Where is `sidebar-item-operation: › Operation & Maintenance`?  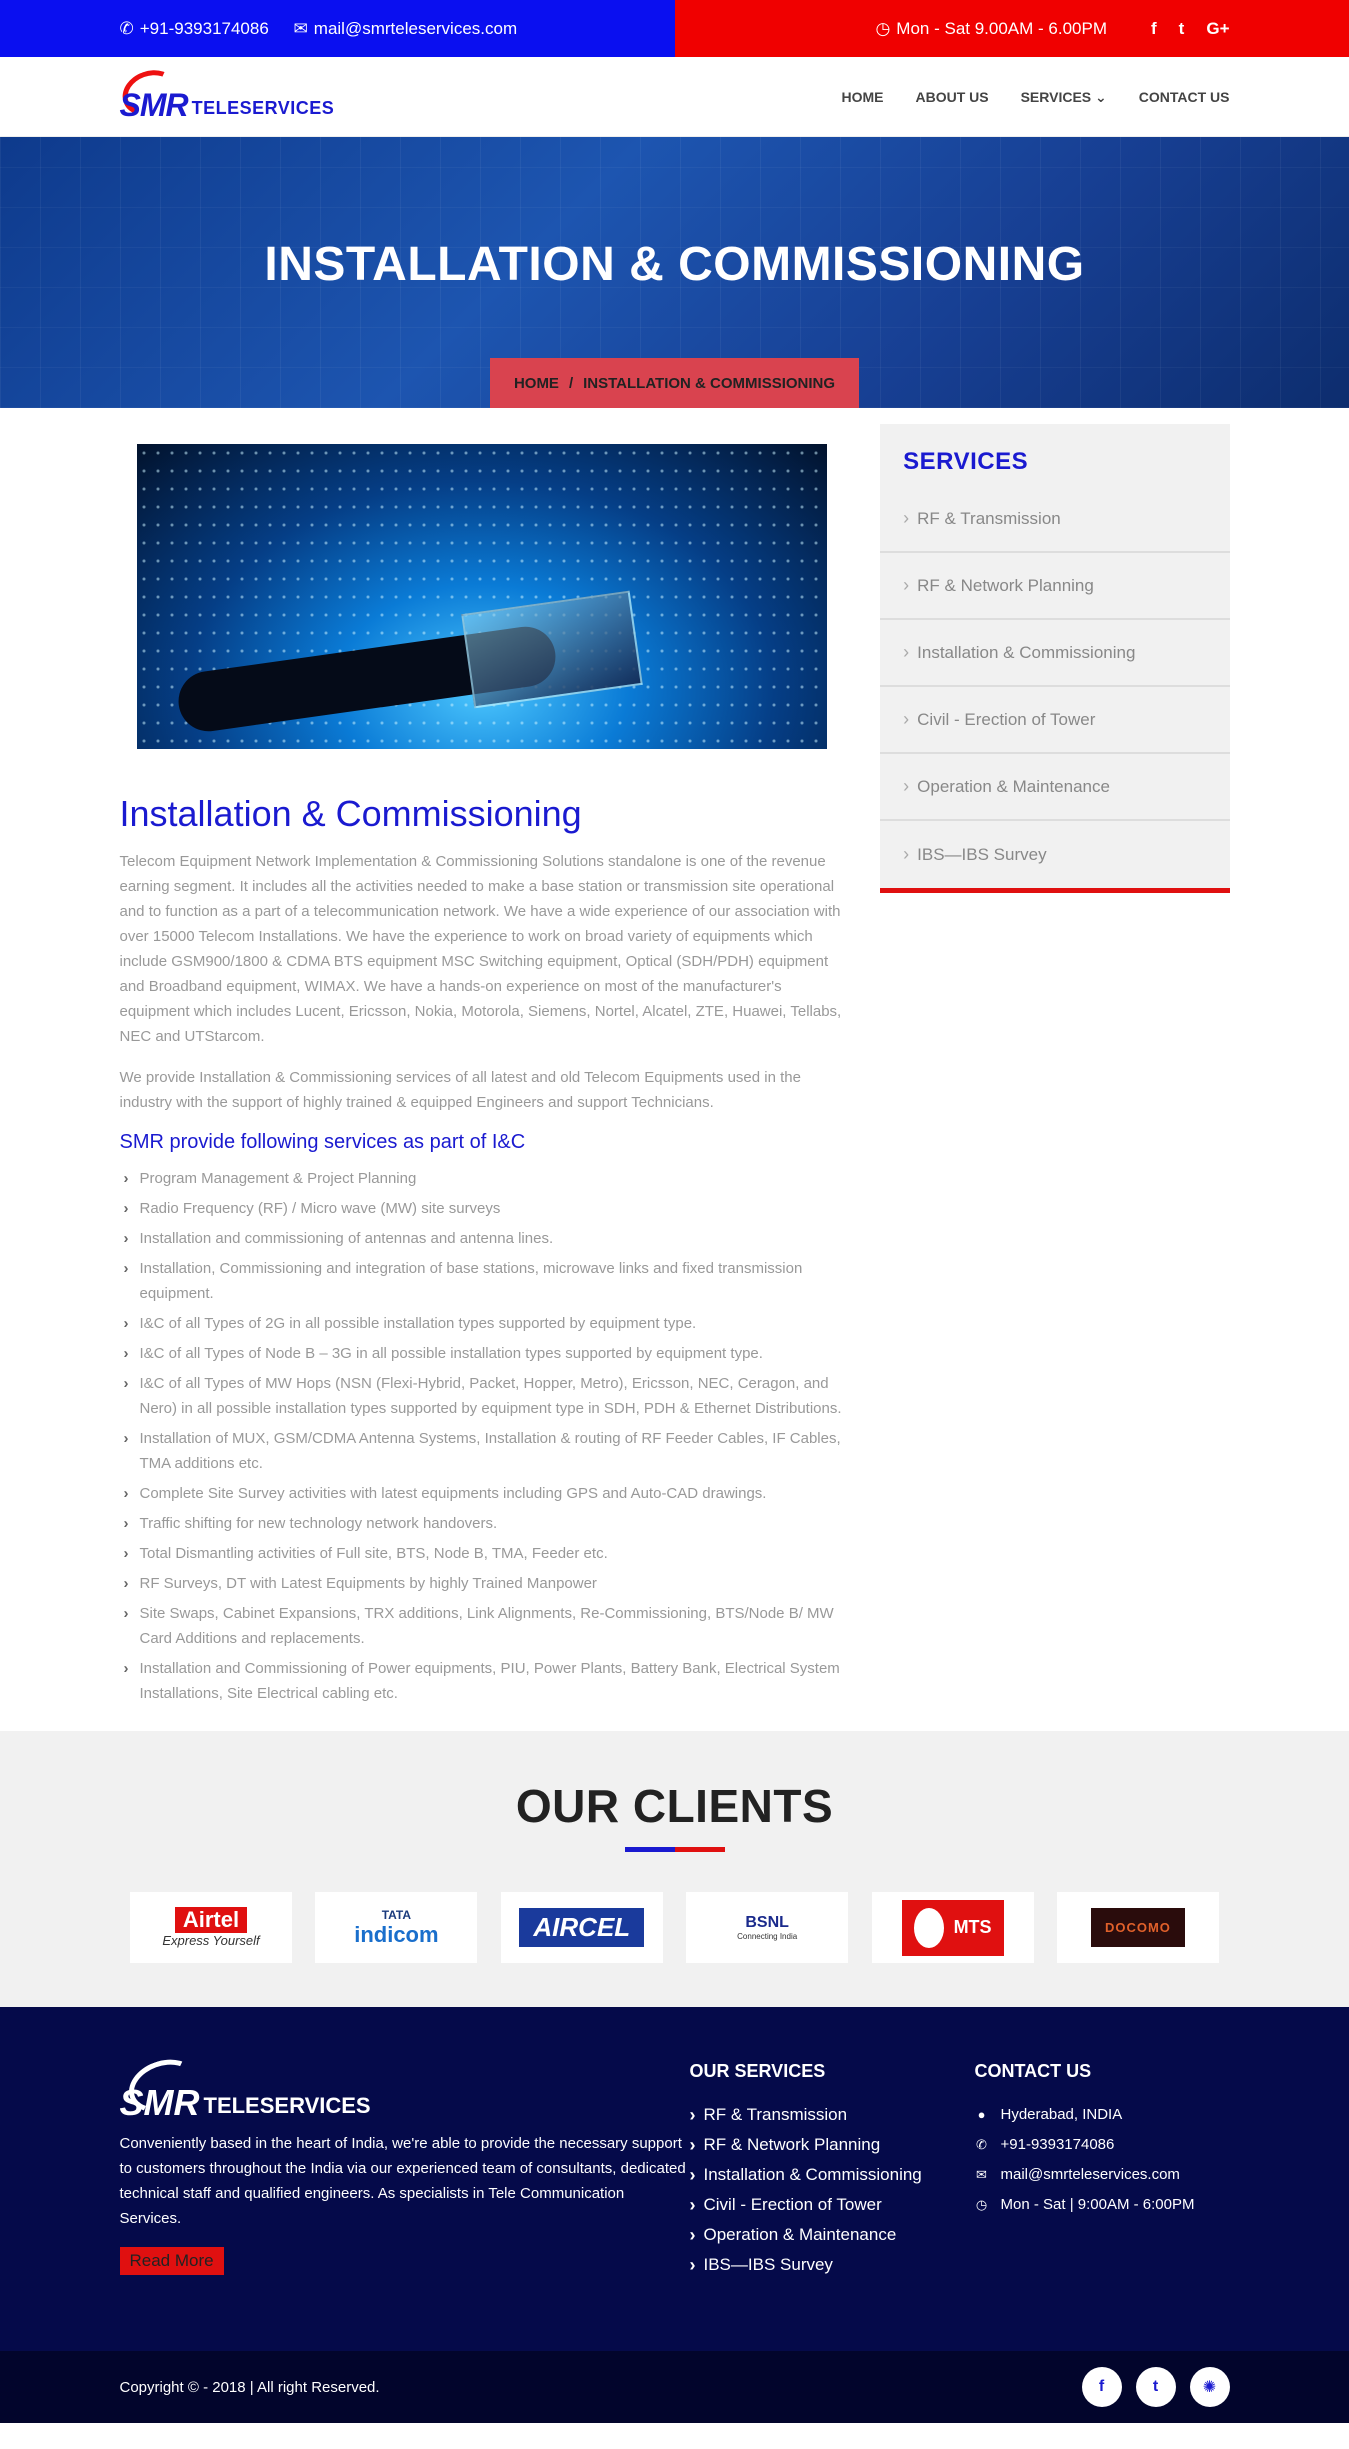 sidebar-item-operation: › Operation & Maintenance is located at coordinates (1055, 787).